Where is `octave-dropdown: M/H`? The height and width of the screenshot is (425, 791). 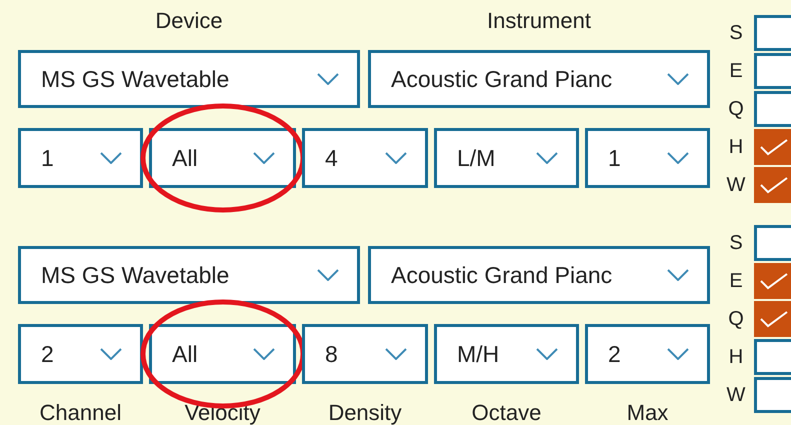
octave-dropdown: M/H is located at coordinates (506, 354).